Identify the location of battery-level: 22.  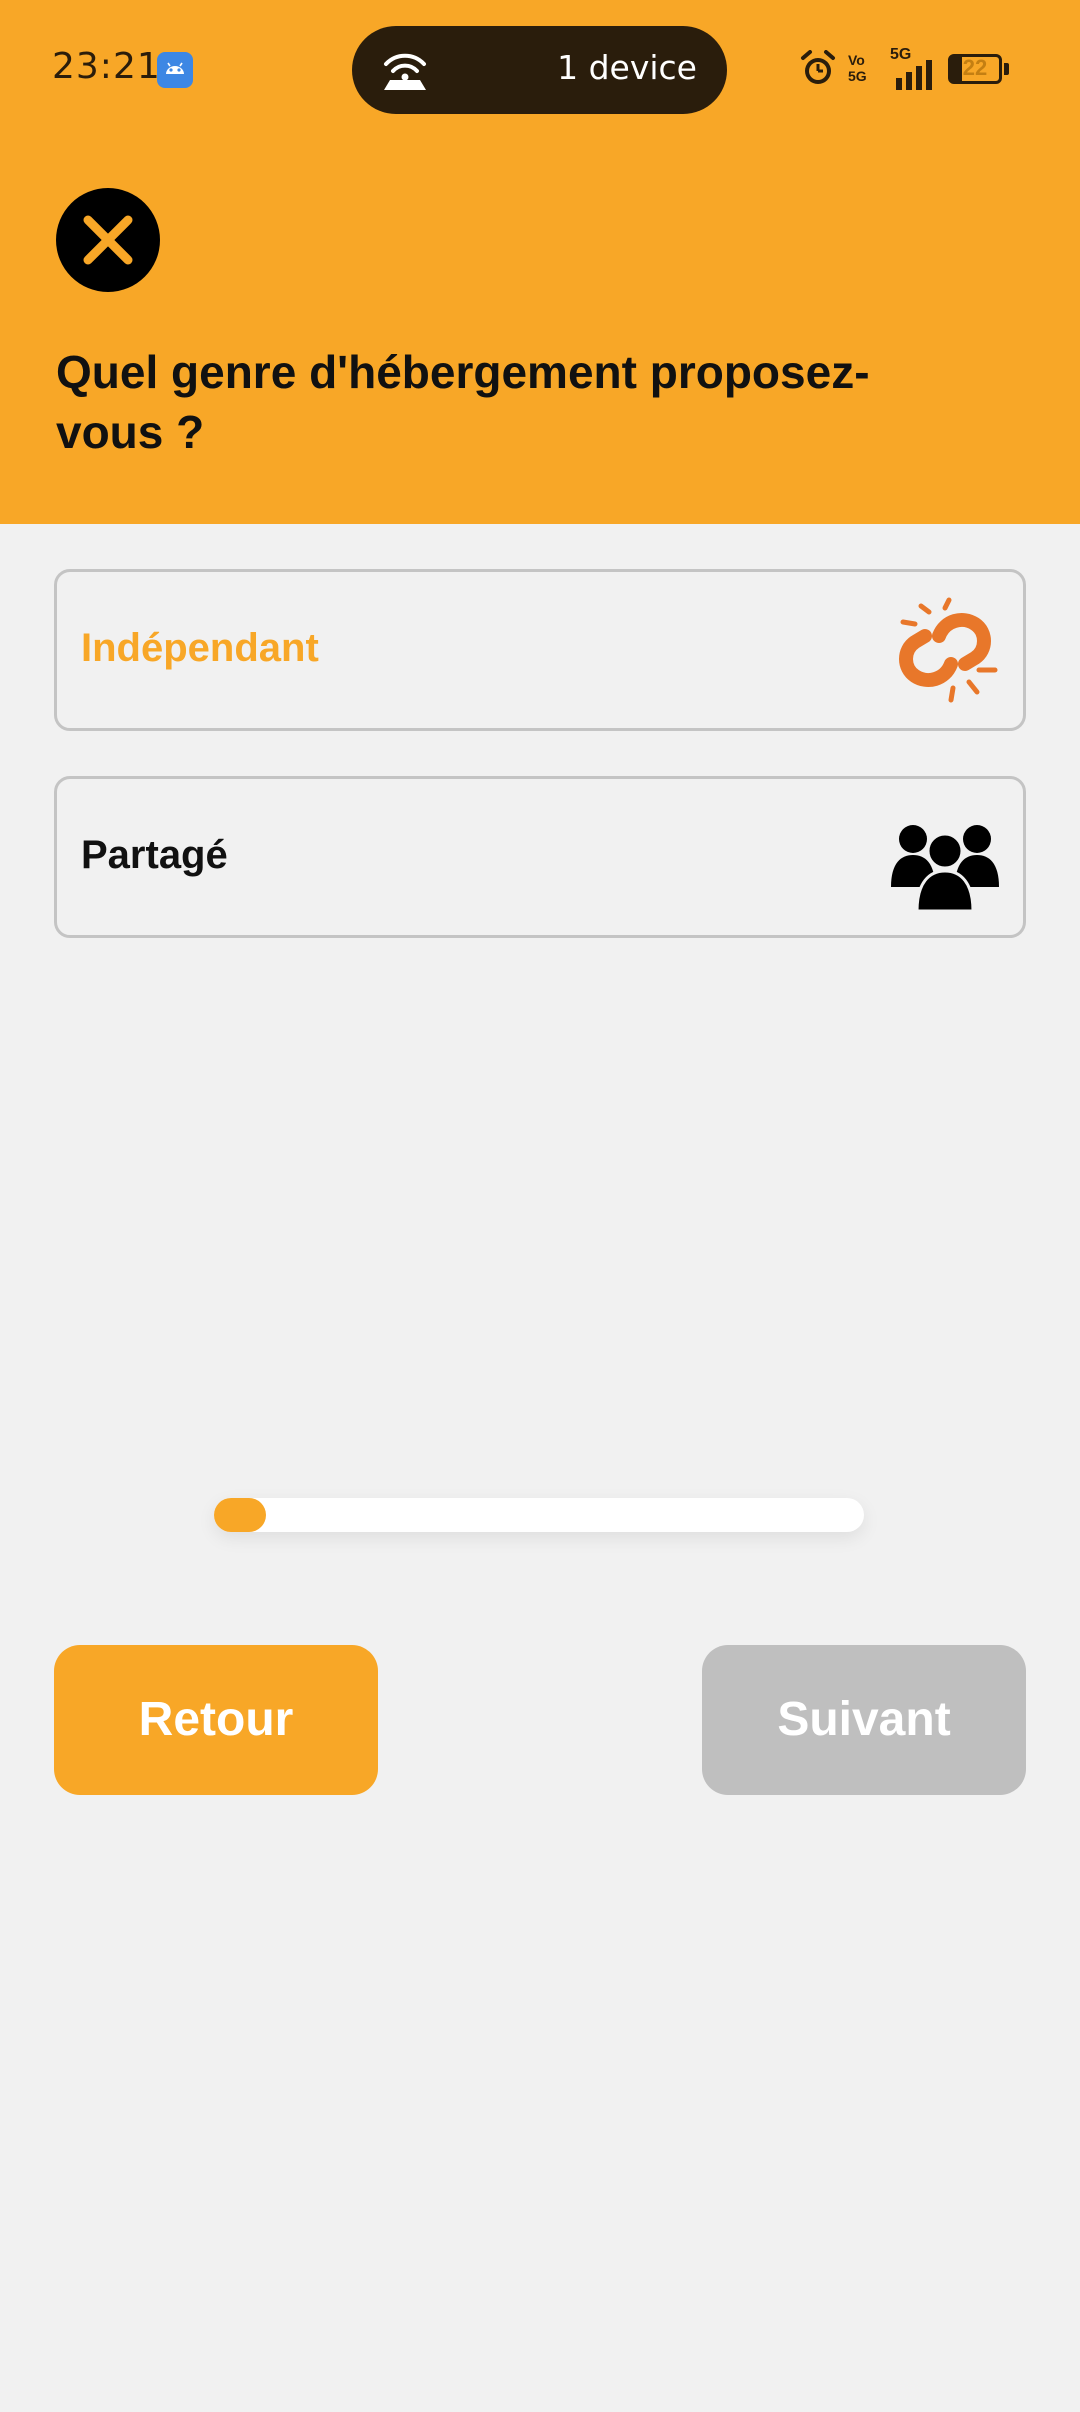
(975, 67).